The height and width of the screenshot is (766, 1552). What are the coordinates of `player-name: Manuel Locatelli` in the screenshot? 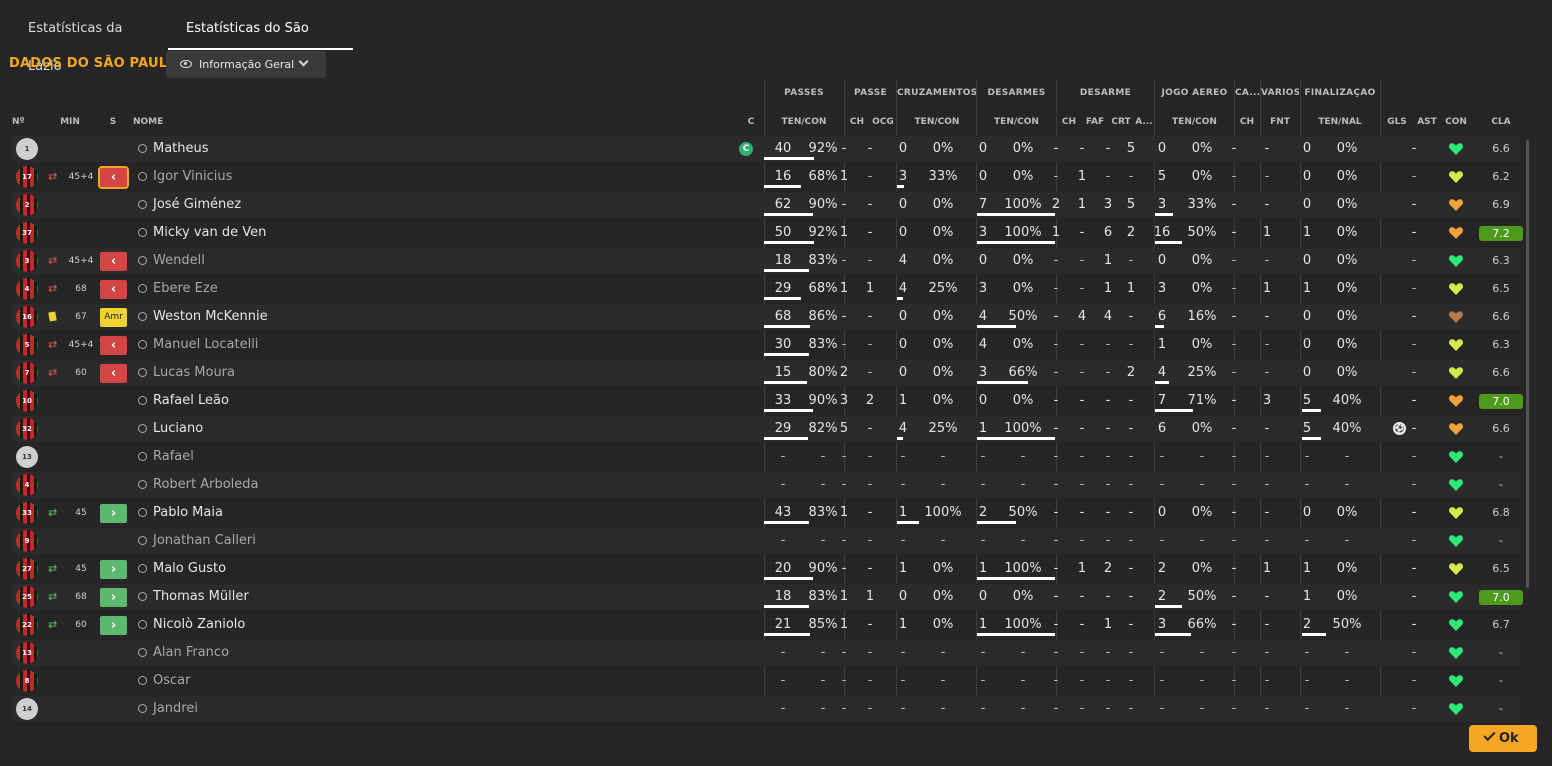 It's located at (205, 345).